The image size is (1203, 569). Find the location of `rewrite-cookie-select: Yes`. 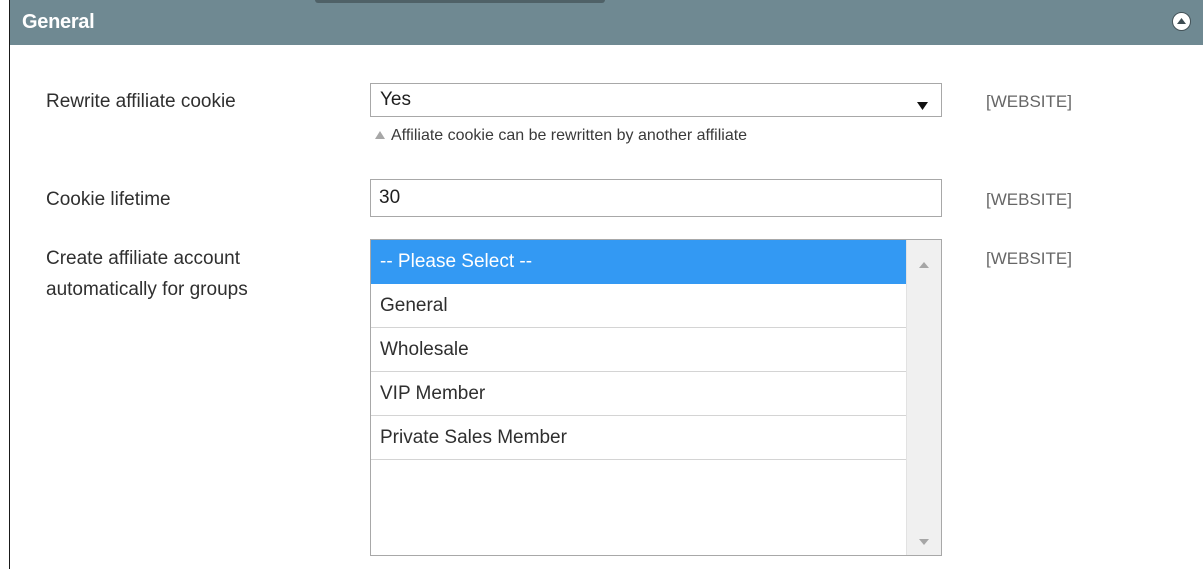

rewrite-cookie-select: Yes is located at coordinates (656, 100).